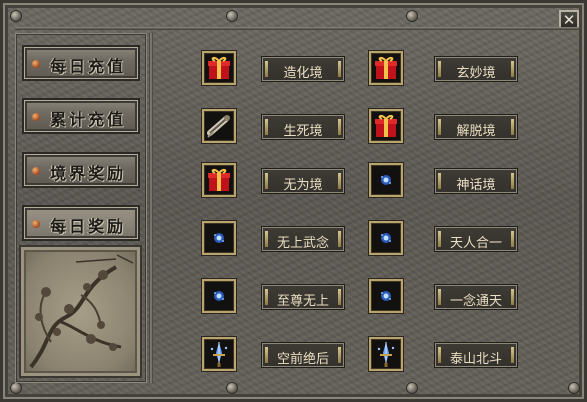 This screenshot has height=402, width=587. I want to click on tab-label: 累计充值, so click(88, 119).